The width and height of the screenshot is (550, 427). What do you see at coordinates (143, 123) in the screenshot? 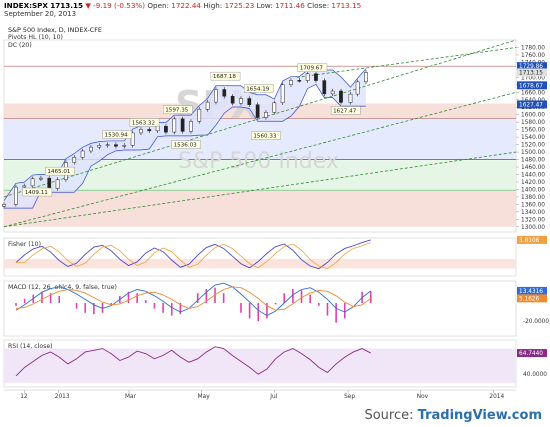
I see `pivot-label: 1563.32` at bounding box center [143, 123].